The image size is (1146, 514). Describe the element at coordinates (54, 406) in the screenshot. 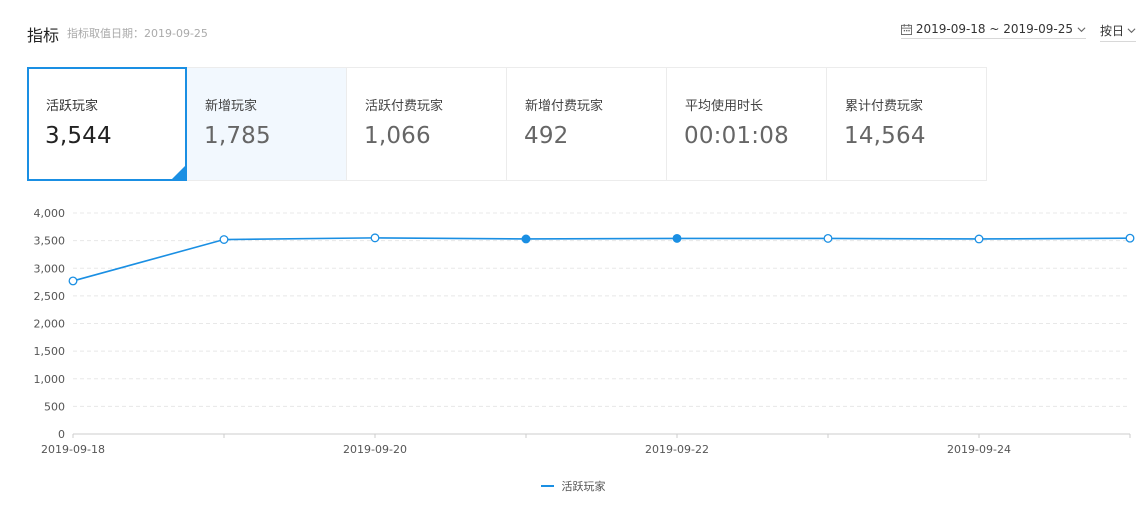

I see `y-tick-label: 500` at that location.